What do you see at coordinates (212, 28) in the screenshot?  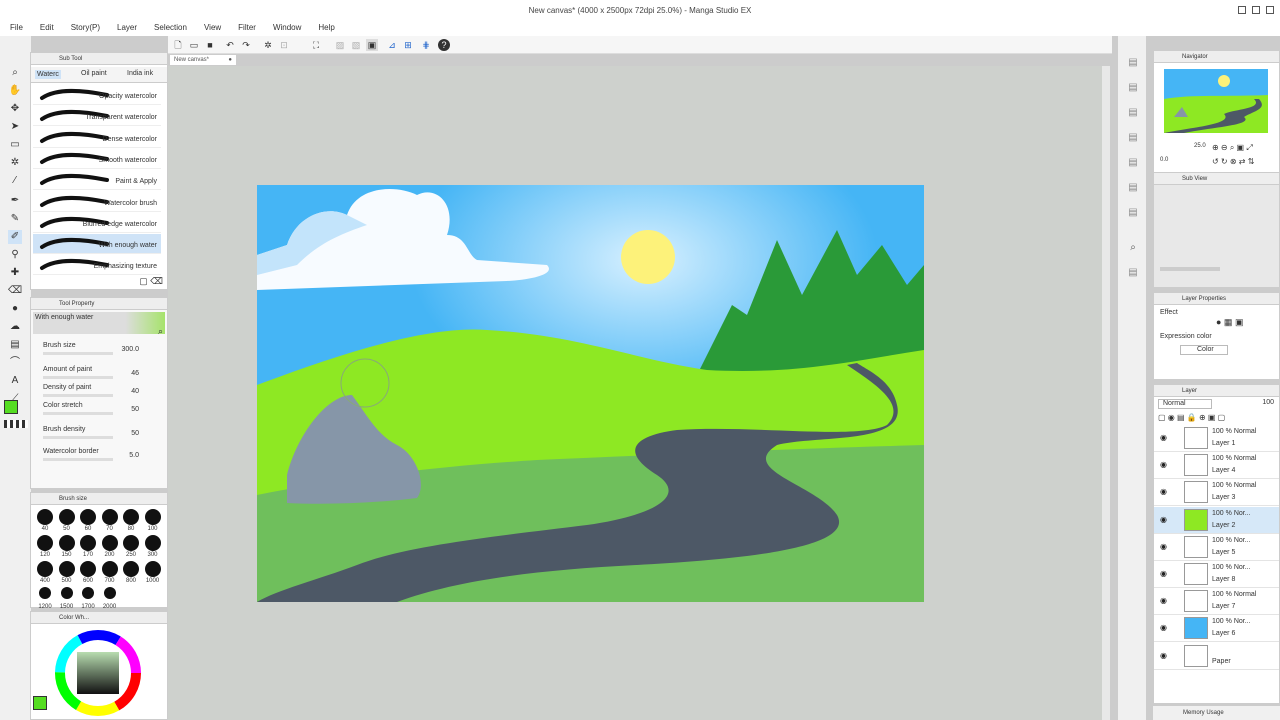 I see `menu-view: View` at bounding box center [212, 28].